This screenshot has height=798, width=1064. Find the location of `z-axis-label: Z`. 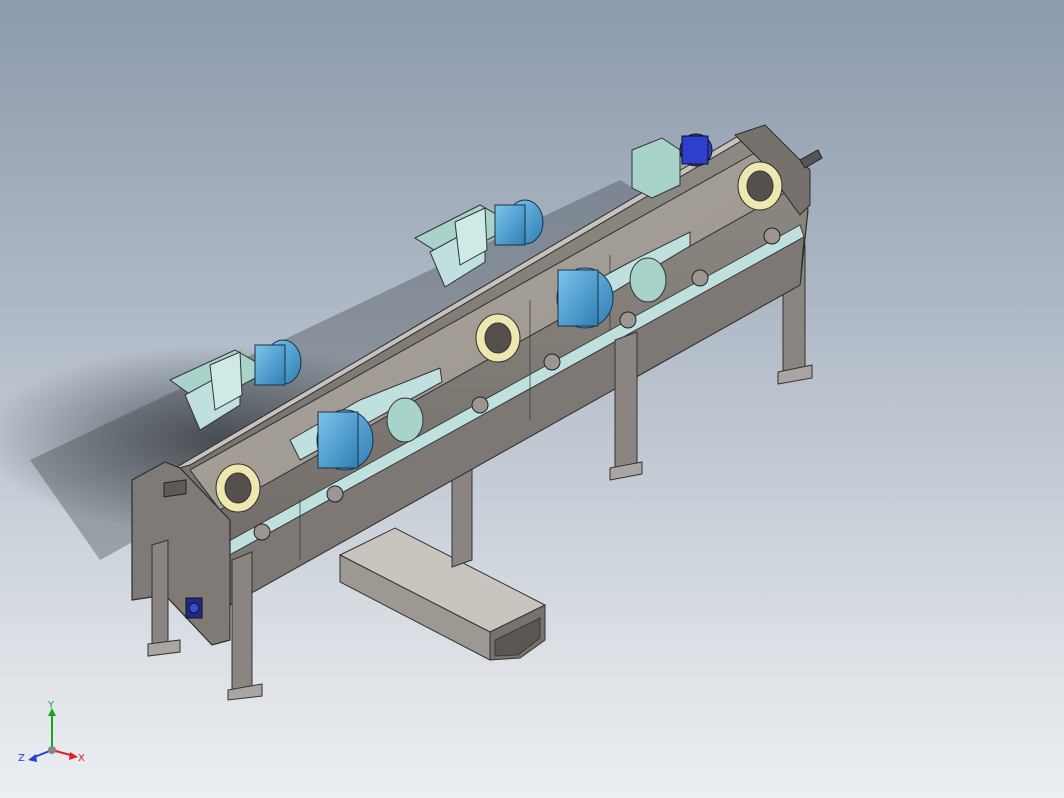

z-axis-label: Z is located at coordinates (21, 758).